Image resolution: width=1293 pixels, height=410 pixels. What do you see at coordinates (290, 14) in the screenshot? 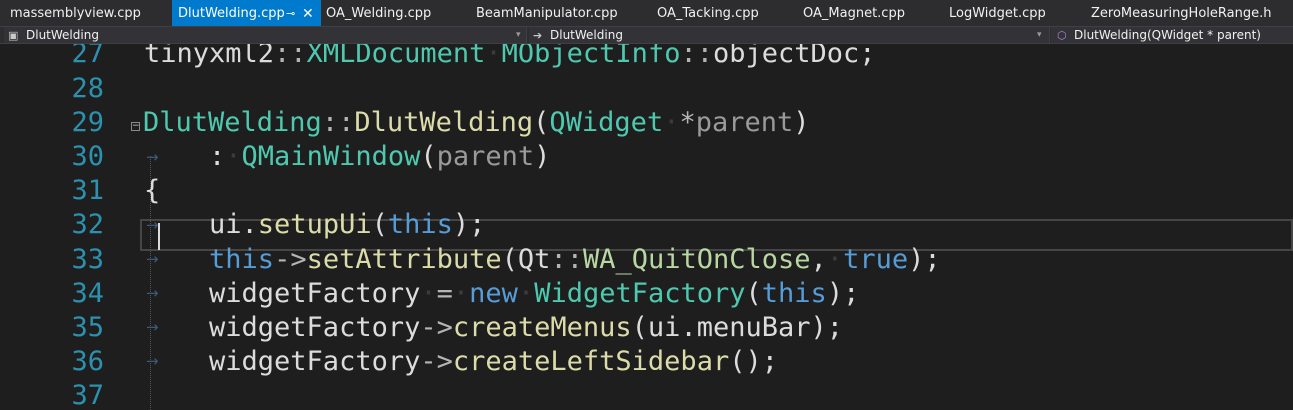
I see `pin-icon: ⊸` at bounding box center [290, 14].